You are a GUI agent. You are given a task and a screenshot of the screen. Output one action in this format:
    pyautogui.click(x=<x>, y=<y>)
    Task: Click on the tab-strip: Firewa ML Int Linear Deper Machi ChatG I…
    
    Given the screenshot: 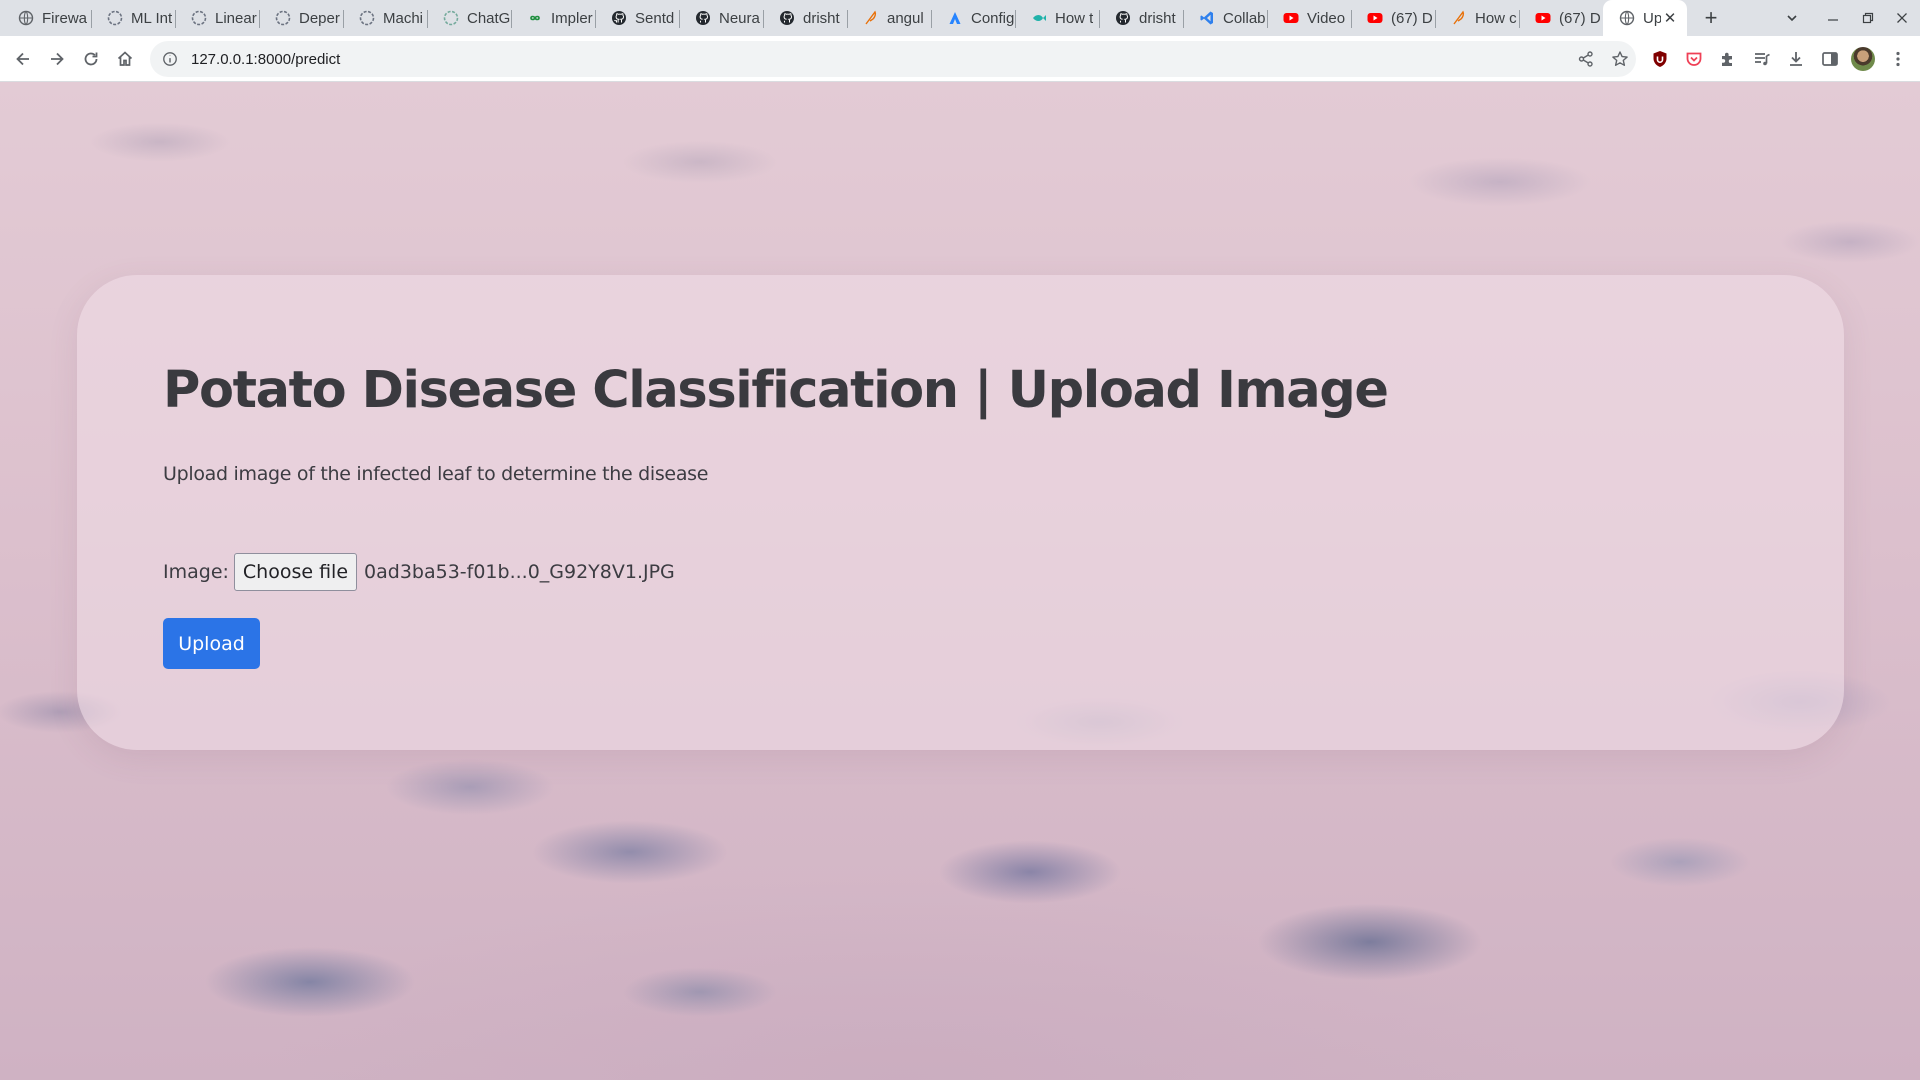 What is the action you would take?
    pyautogui.click(x=960, y=18)
    